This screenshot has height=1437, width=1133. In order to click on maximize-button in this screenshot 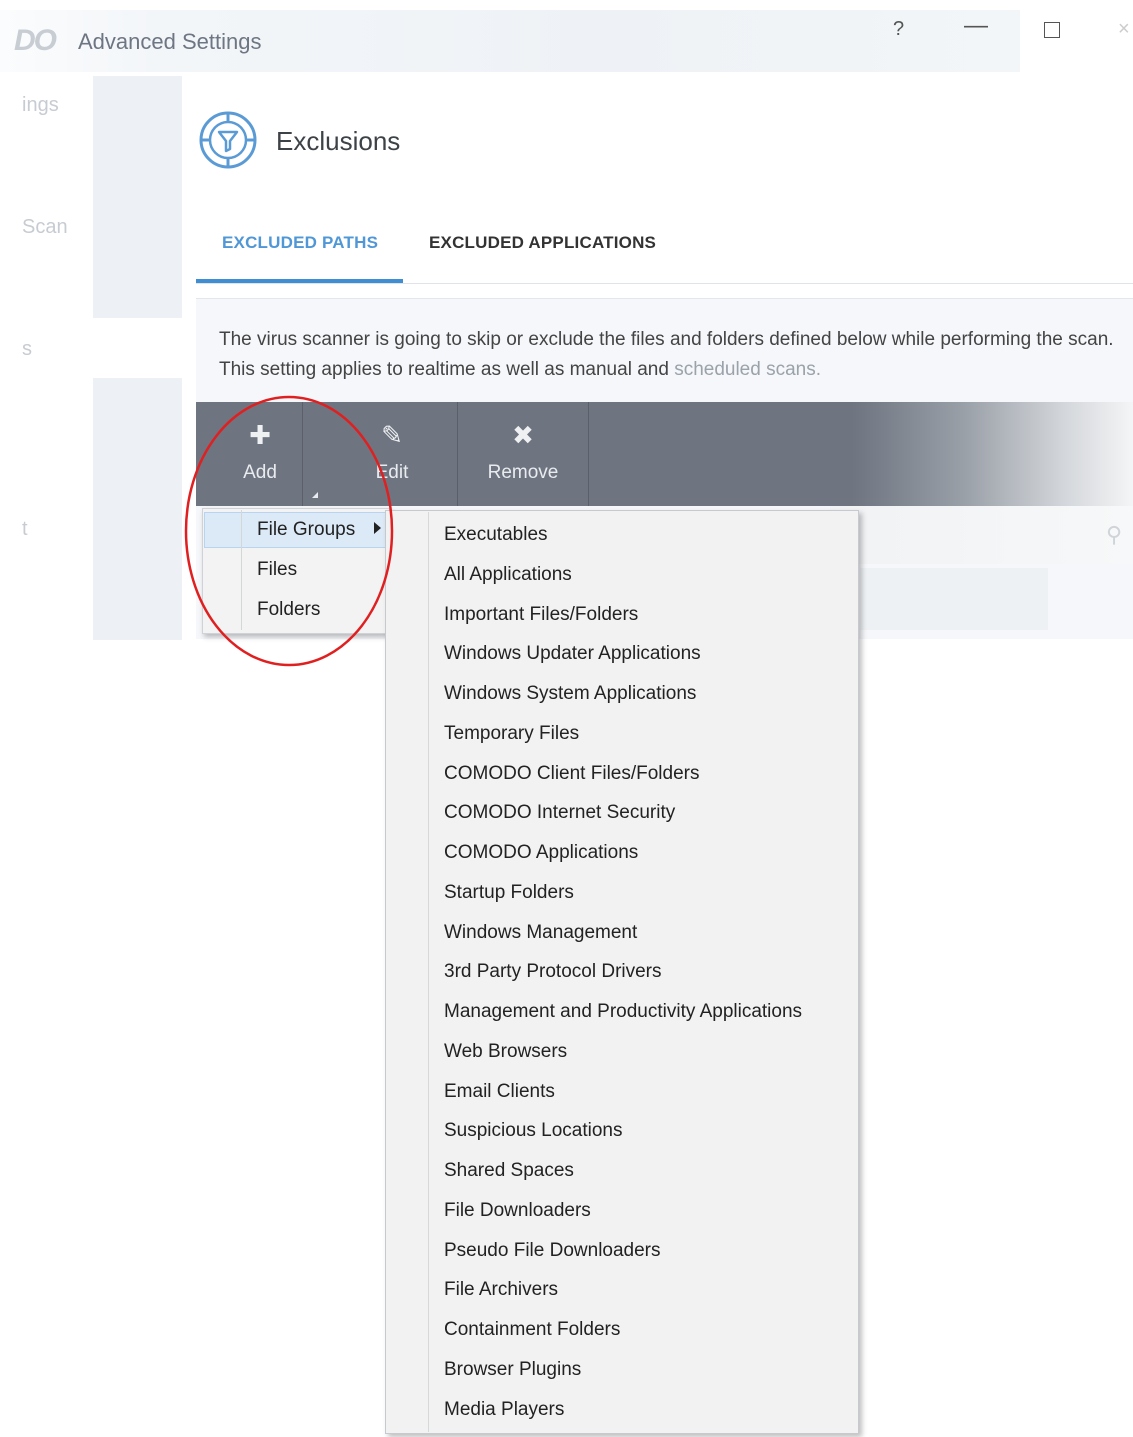, I will do `click(1052, 30)`.